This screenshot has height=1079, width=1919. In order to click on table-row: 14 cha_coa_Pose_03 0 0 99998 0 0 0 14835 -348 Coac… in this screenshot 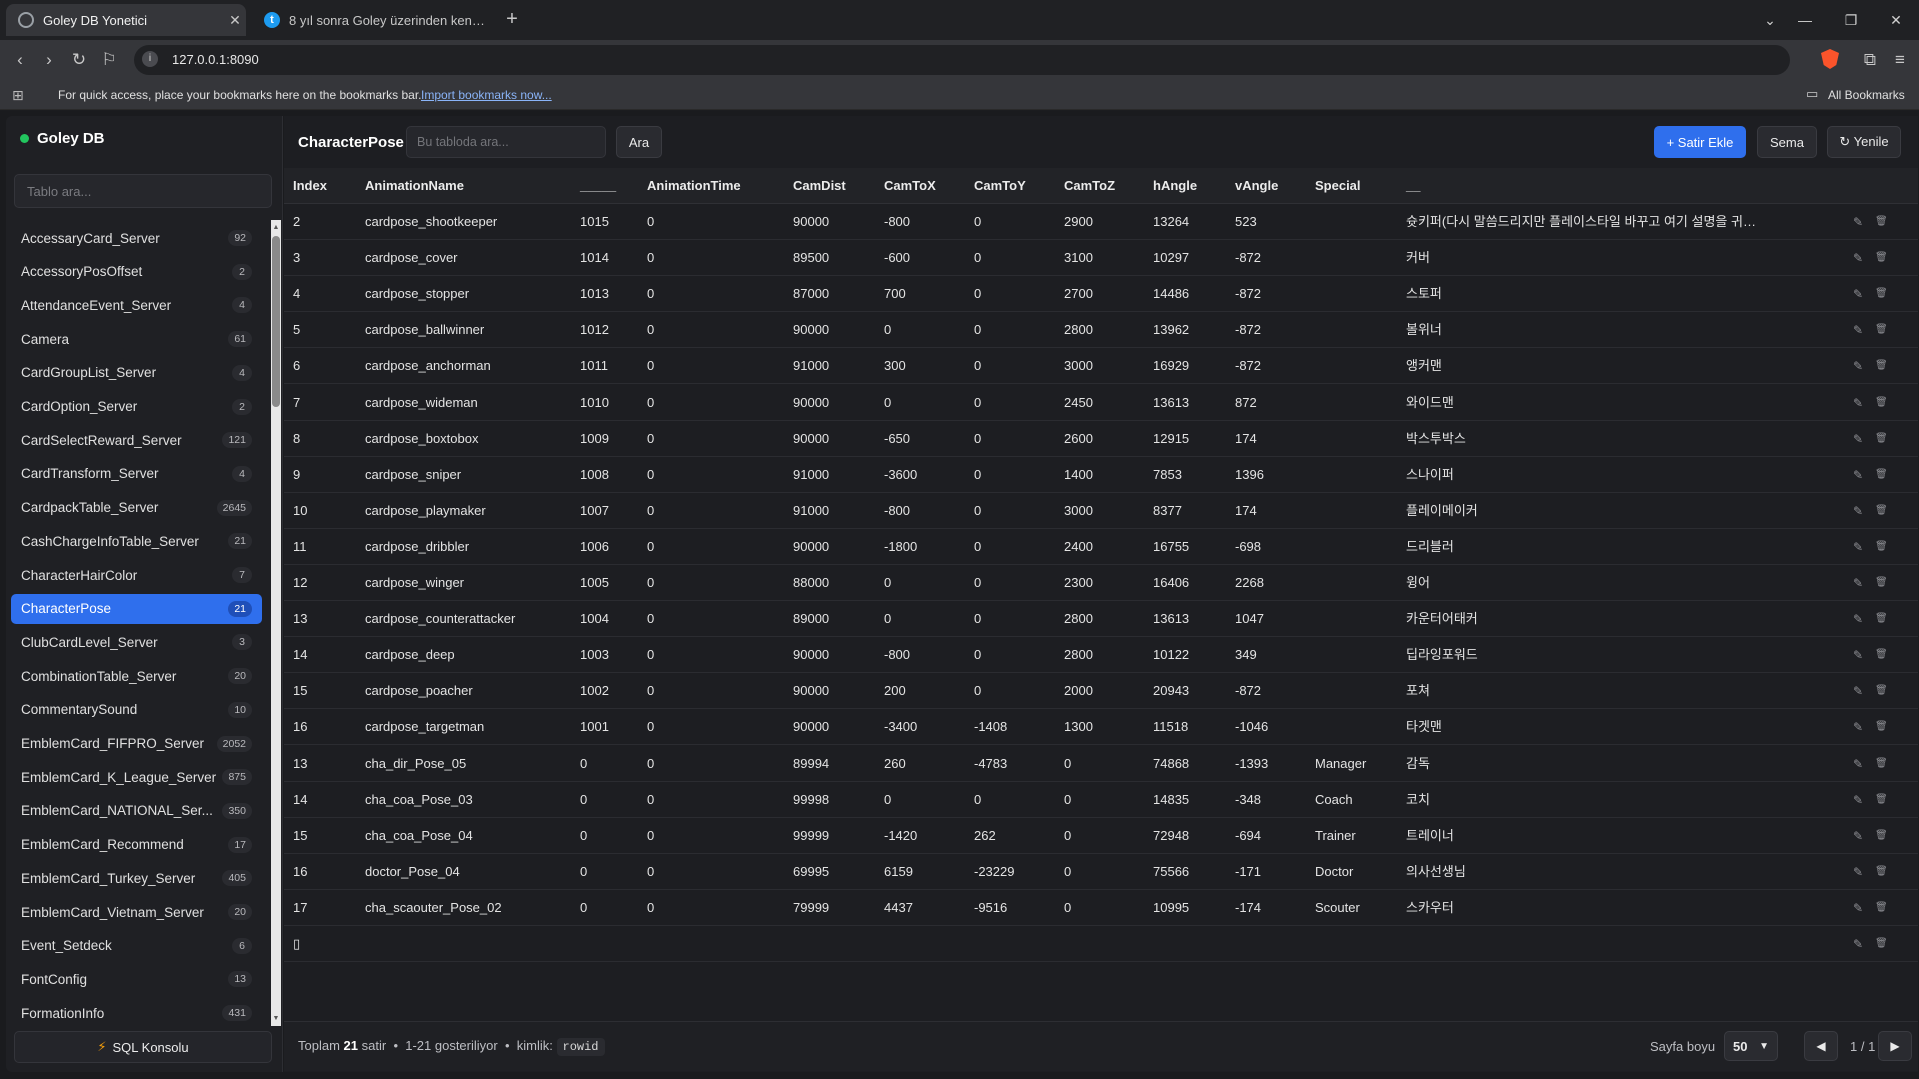, I will do `click(1101, 800)`.